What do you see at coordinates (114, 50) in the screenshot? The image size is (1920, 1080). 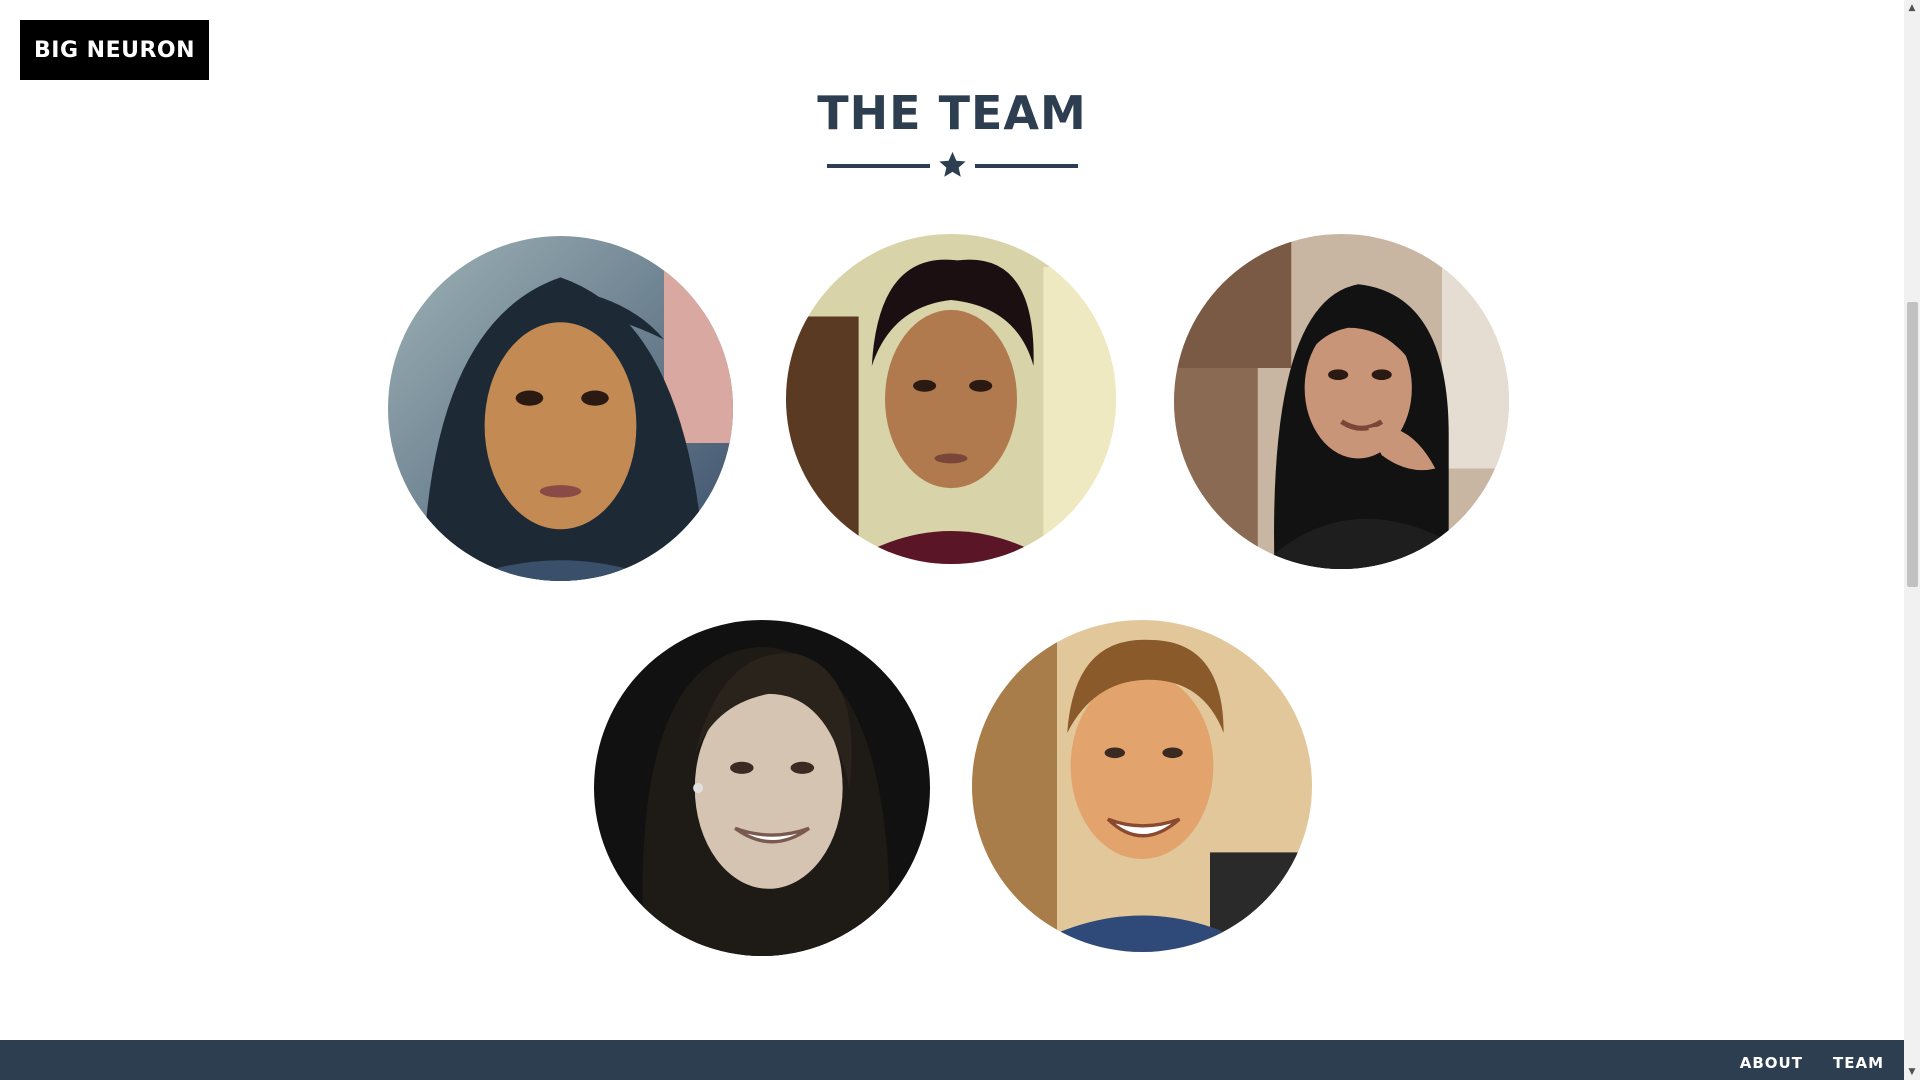 I see `brand-logo-button: BIG NEURON` at bounding box center [114, 50].